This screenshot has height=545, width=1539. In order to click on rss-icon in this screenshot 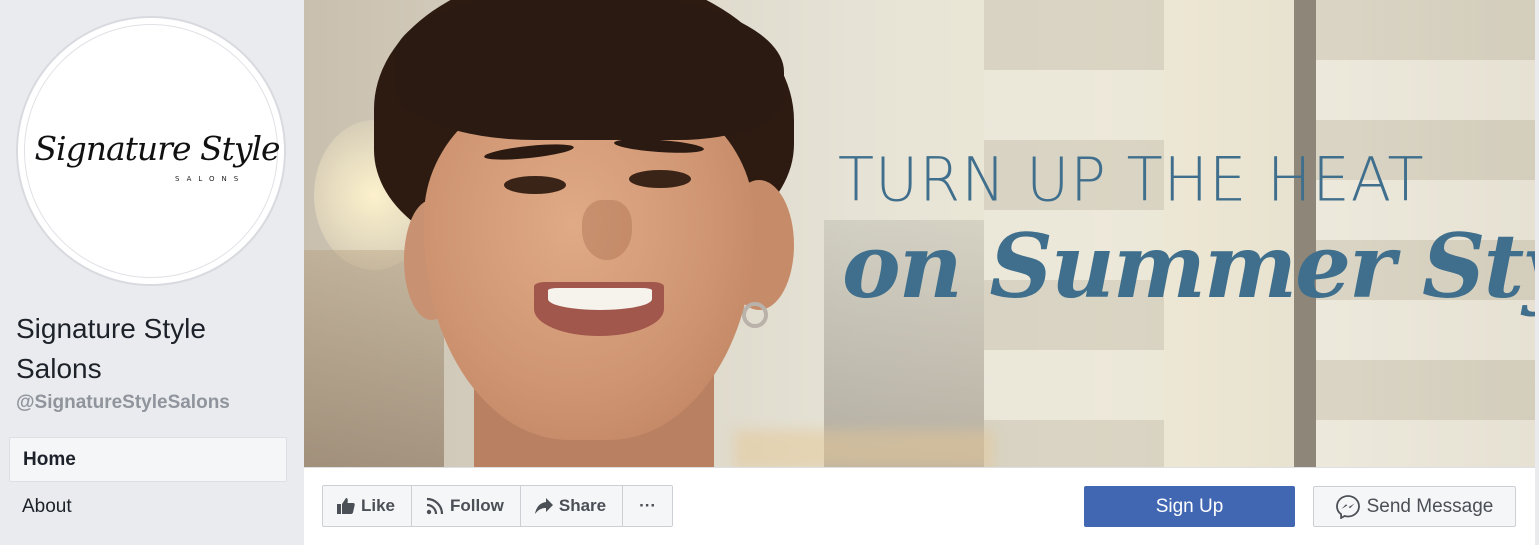, I will do `click(435, 506)`.